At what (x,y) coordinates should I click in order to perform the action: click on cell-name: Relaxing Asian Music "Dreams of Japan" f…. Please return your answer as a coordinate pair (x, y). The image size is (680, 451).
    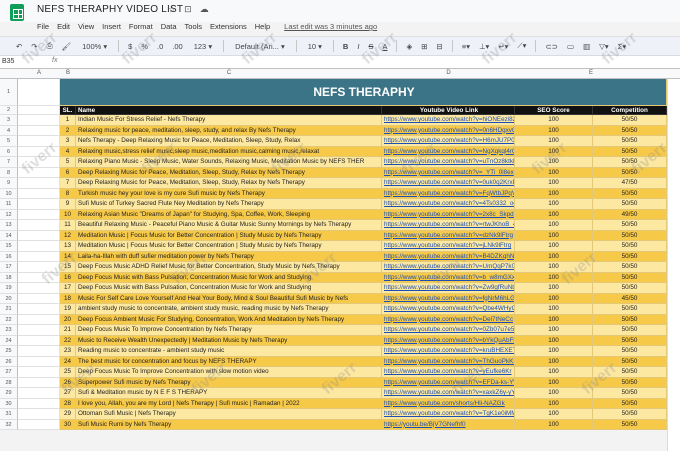
    Looking at the image, I should click on (229, 214).